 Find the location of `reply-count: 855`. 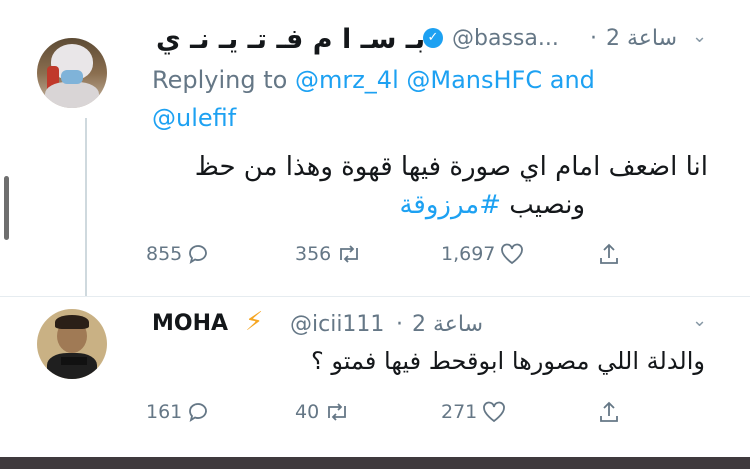

reply-count: 855 is located at coordinates (164, 254).